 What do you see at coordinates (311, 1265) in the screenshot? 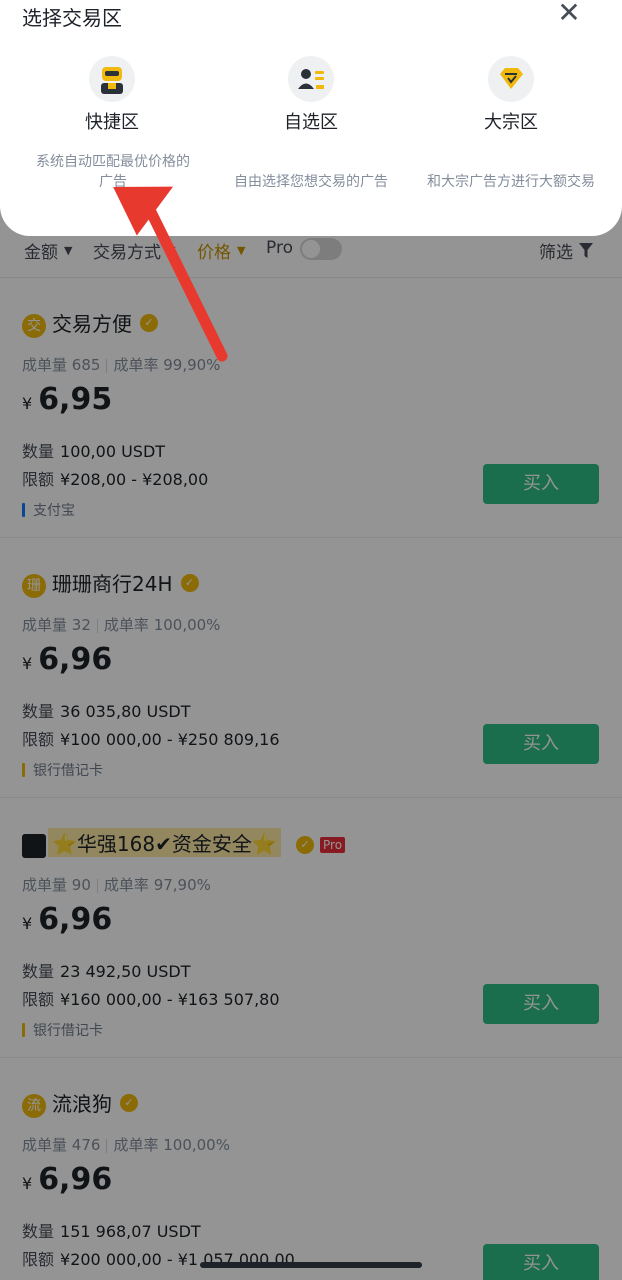
I see `home-indicator` at bounding box center [311, 1265].